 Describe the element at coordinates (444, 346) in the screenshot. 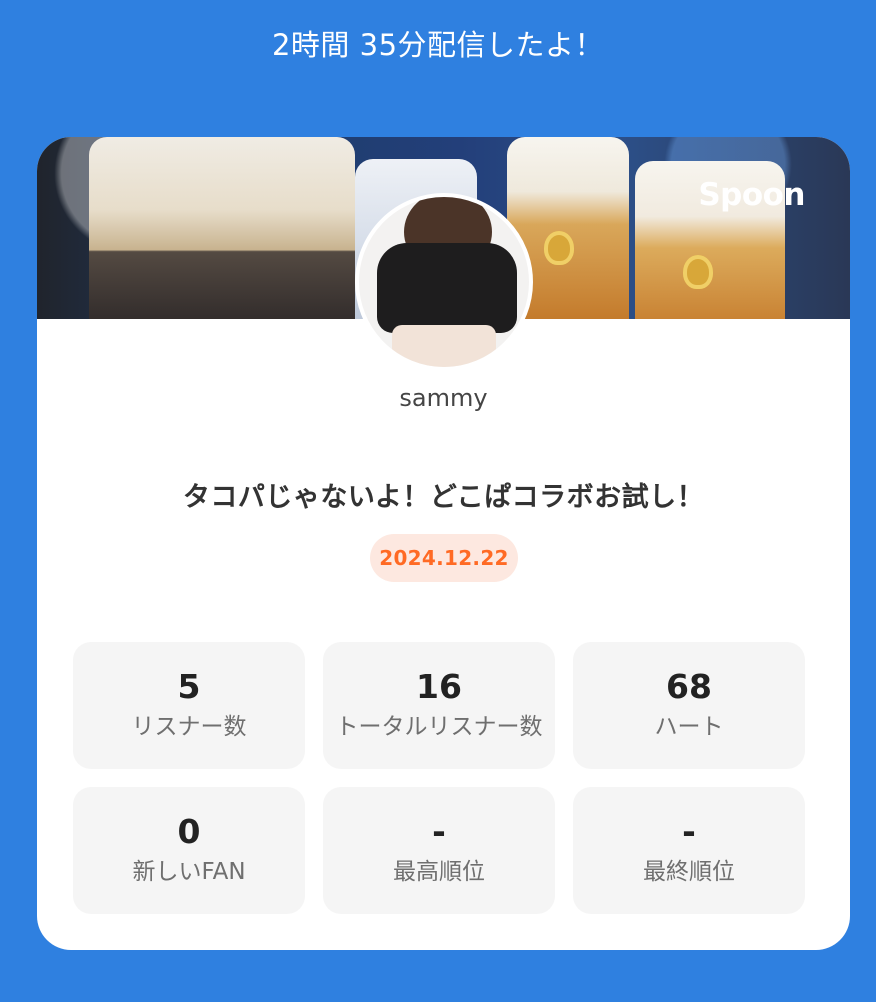

I see `avatar-skirt` at that location.